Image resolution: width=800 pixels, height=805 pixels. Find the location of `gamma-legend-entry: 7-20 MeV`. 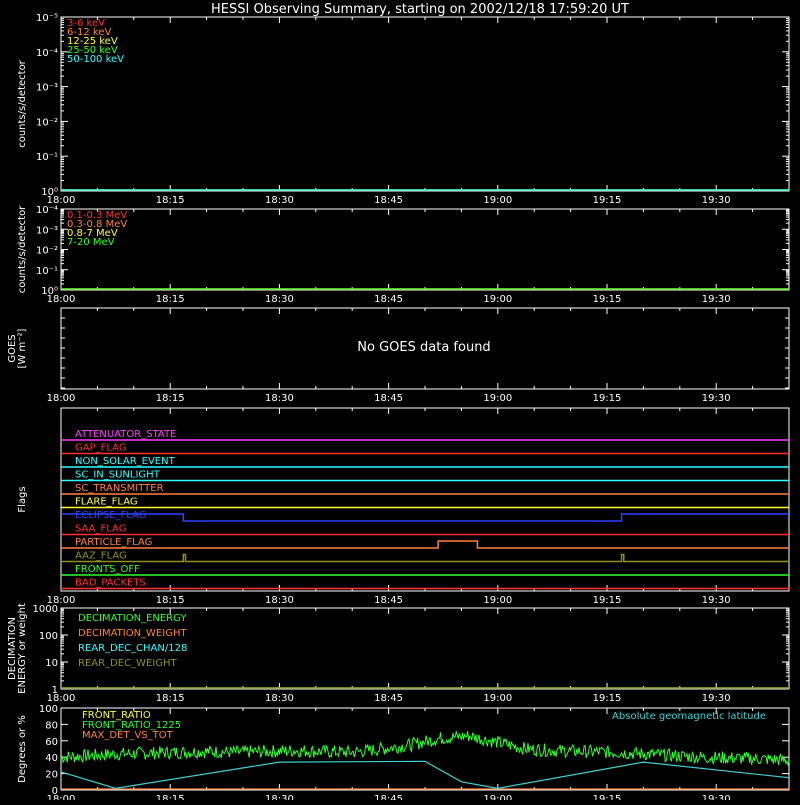

gamma-legend-entry: 7-20 MeV is located at coordinates (91, 242).